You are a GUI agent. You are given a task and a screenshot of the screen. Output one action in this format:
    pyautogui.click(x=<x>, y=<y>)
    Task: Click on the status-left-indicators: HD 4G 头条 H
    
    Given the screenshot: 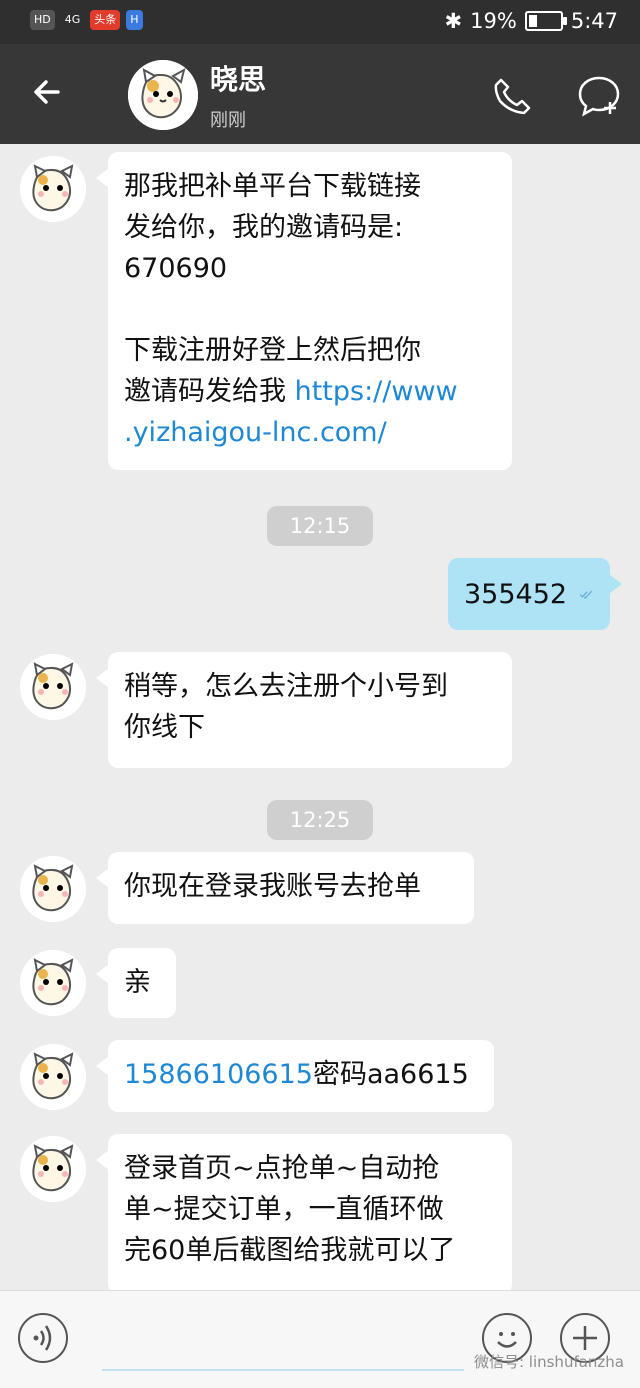 What is the action you would take?
    pyautogui.click(x=86, y=20)
    